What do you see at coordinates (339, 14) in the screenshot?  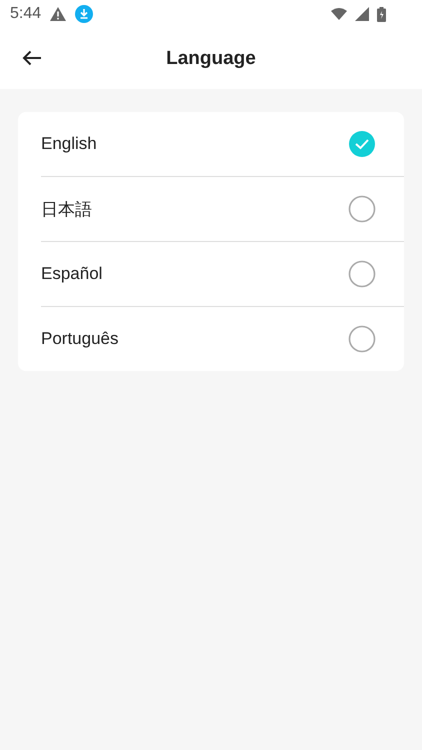 I see `wifi-icon` at bounding box center [339, 14].